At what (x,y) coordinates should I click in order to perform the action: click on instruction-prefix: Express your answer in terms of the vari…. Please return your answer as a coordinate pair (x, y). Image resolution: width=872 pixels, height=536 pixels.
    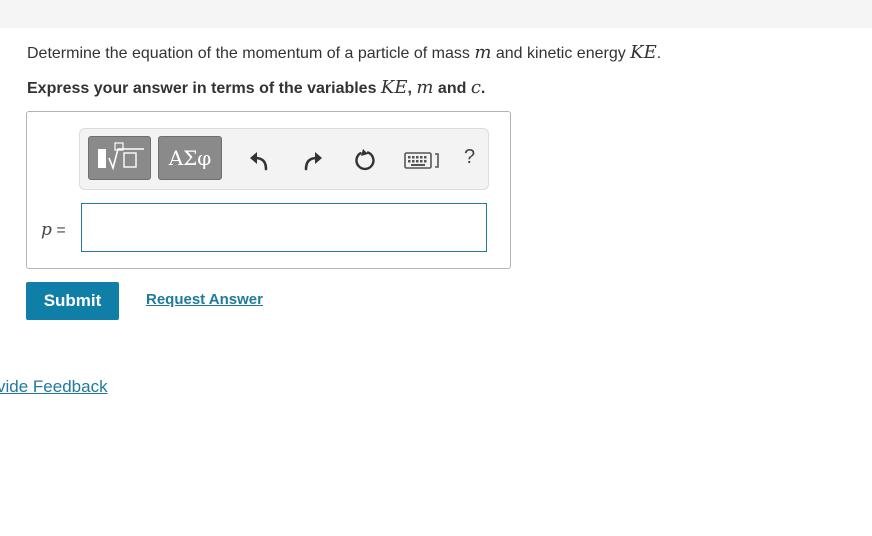
    Looking at the image, I should click on (204, 88).